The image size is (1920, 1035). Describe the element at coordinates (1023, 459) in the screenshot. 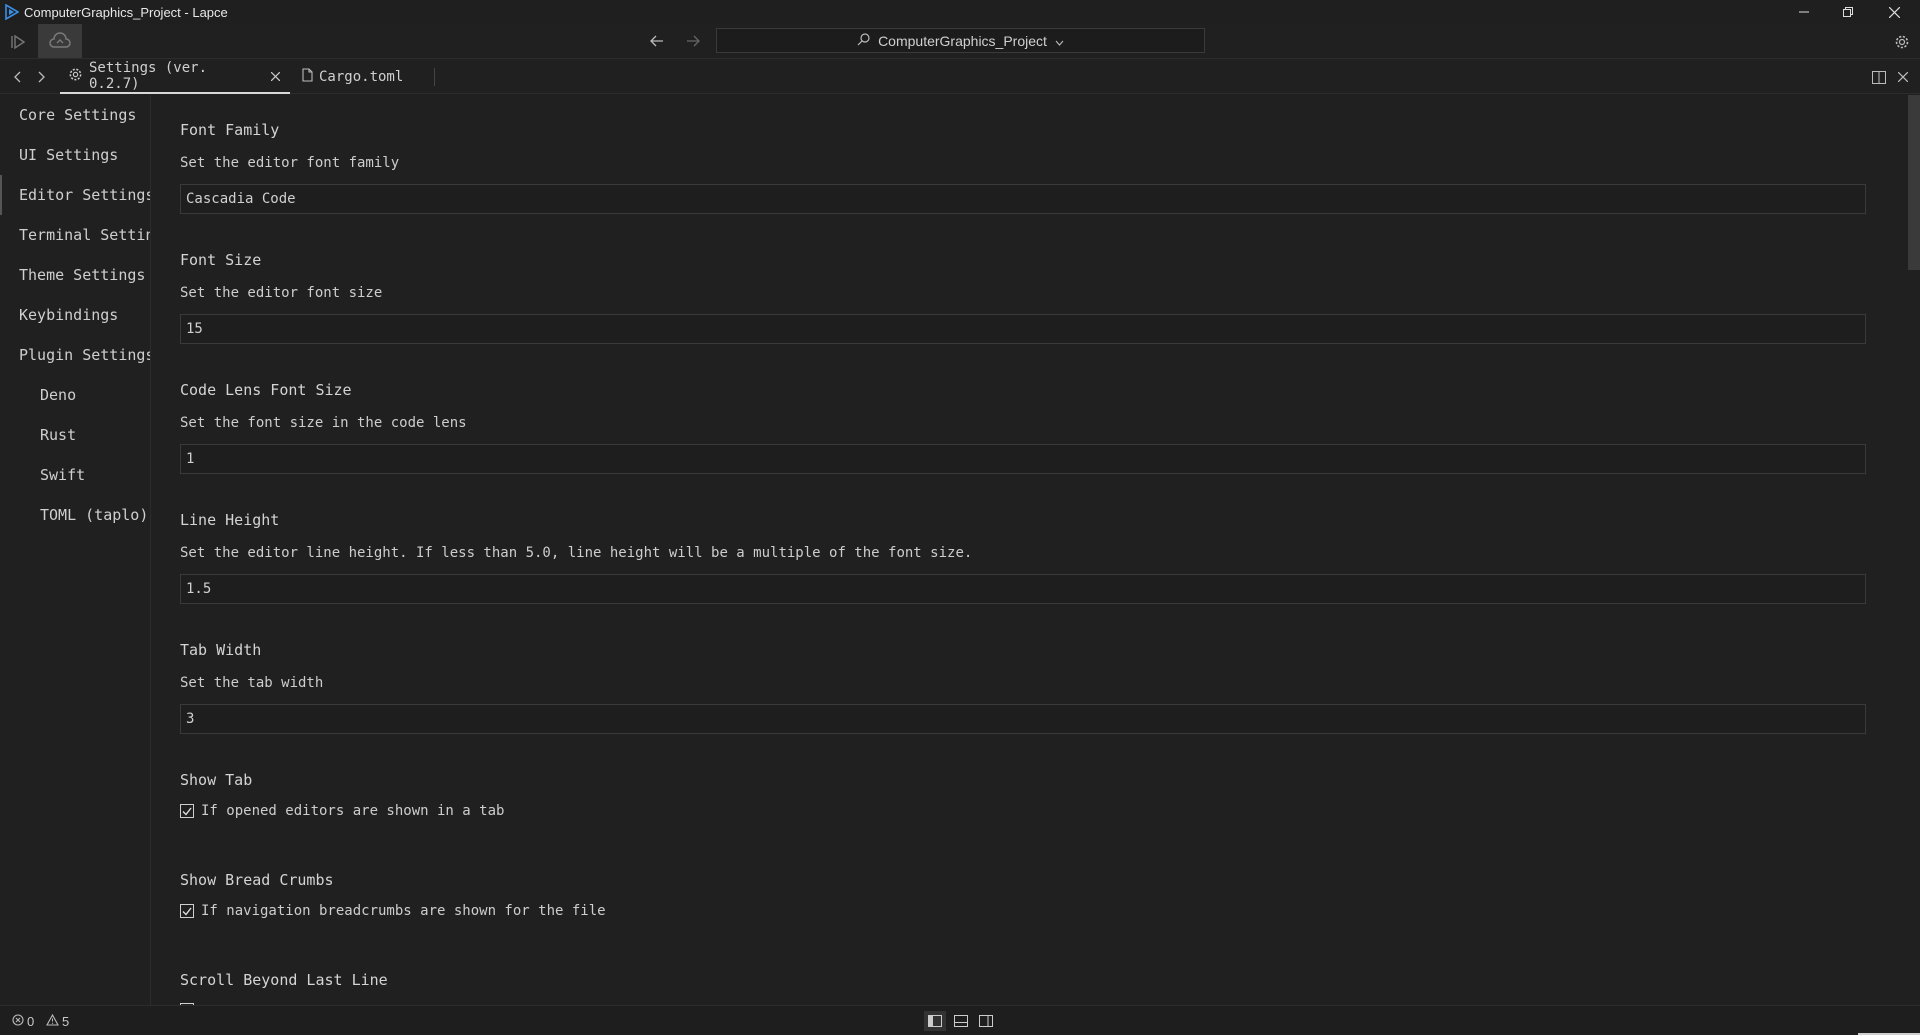

I see `code-lens-font-size-input: 1` at that location.